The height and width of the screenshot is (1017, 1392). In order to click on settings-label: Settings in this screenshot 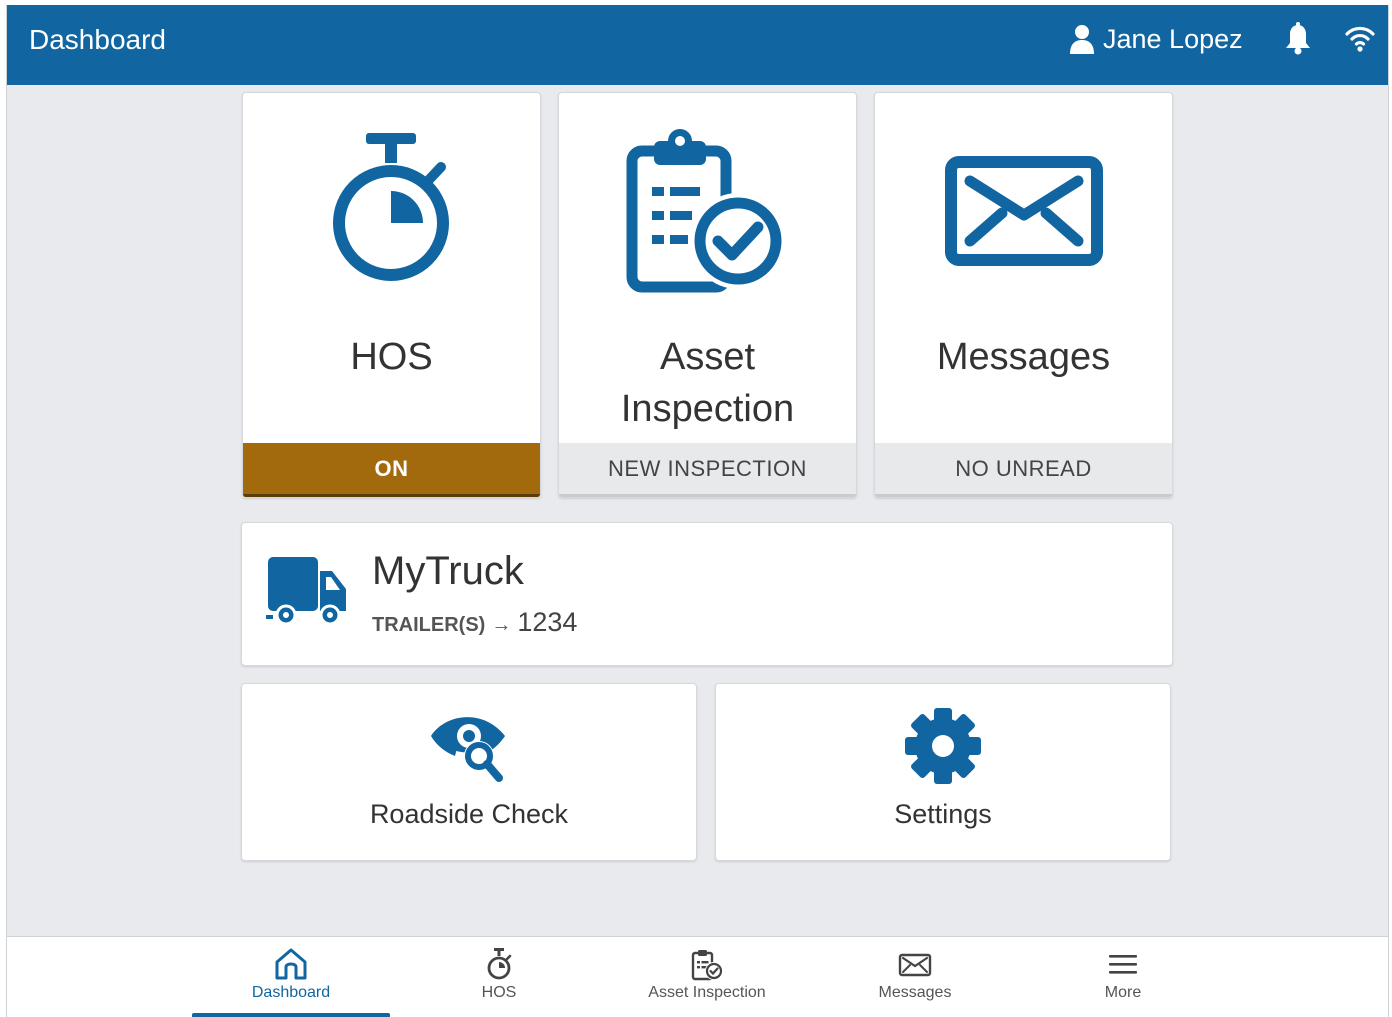, I will do `click(943, 814)`.